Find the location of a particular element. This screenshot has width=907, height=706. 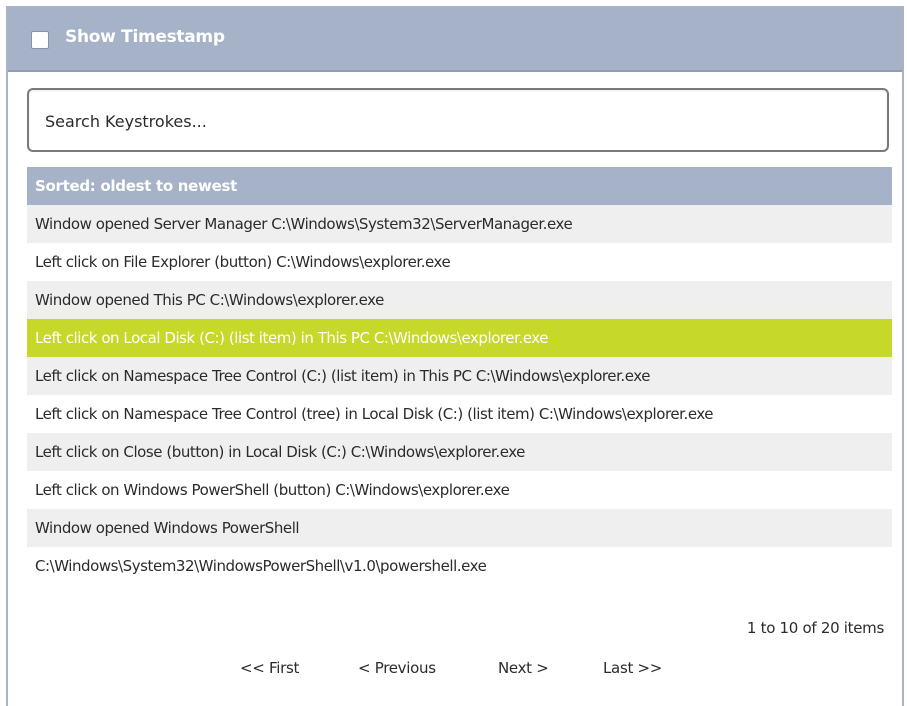

first-page-link: << First is located at coordinates (269, 668).